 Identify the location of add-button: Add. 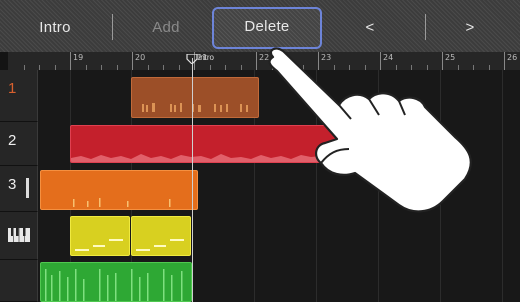
(166, 28).